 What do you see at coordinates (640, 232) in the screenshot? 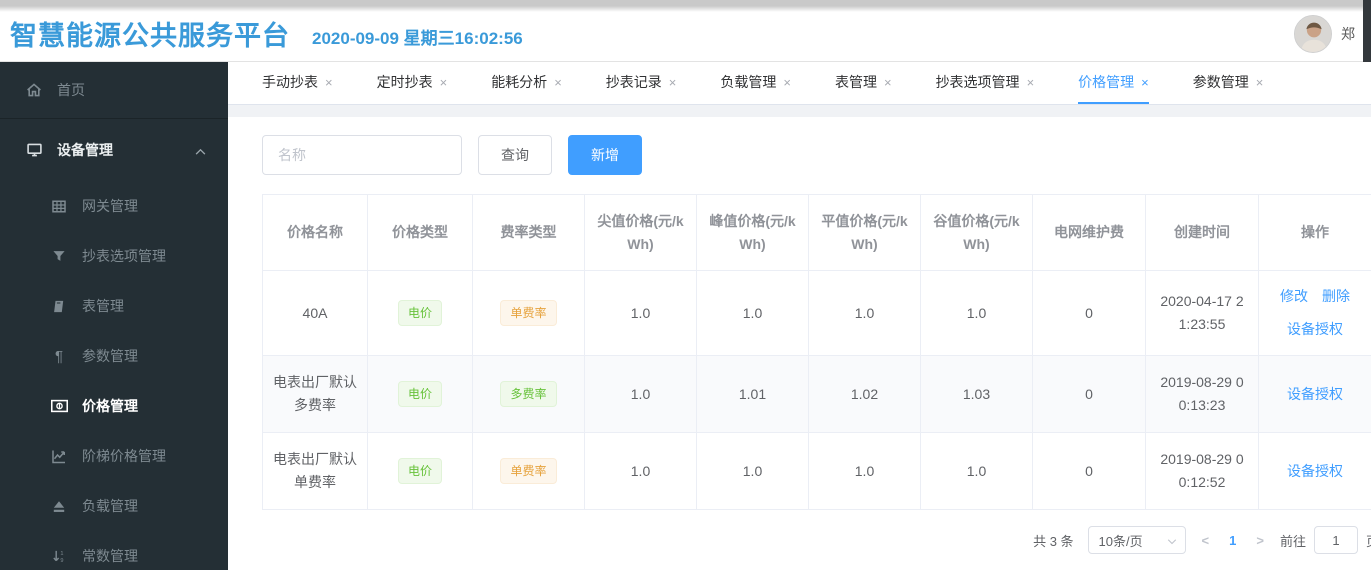
I see `col-sharp-price: 尖值价格(元/kWh)` at bounding box center [640, 232].